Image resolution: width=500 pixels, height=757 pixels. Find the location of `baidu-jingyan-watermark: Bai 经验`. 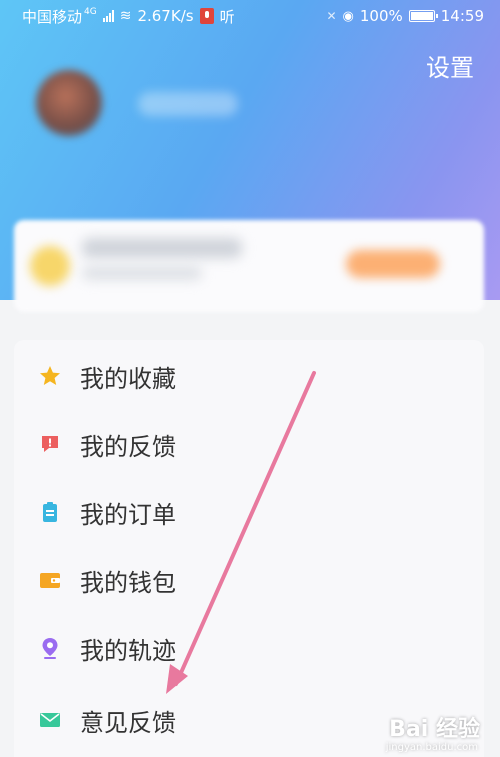

baidu-jingyan-watermark: Bai 经验 is located at coordinates (434, 729).